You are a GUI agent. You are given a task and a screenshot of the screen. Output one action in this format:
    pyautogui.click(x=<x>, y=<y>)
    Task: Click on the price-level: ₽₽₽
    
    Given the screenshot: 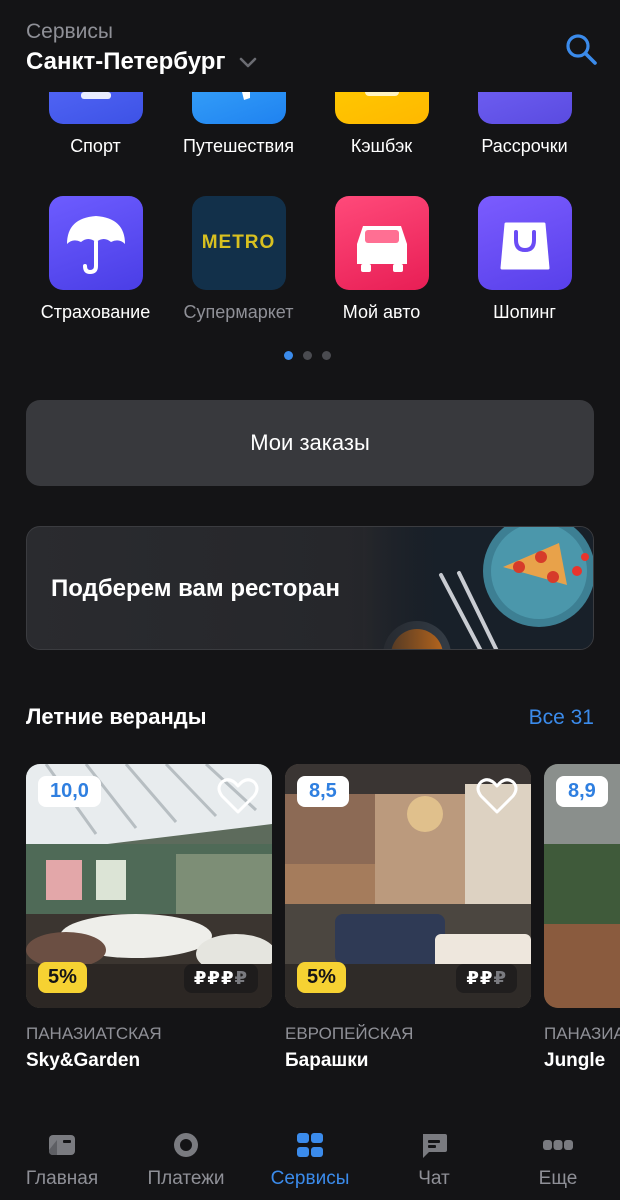 What is the action you would take?
    pyautogui.click(x=486, y=978)
    